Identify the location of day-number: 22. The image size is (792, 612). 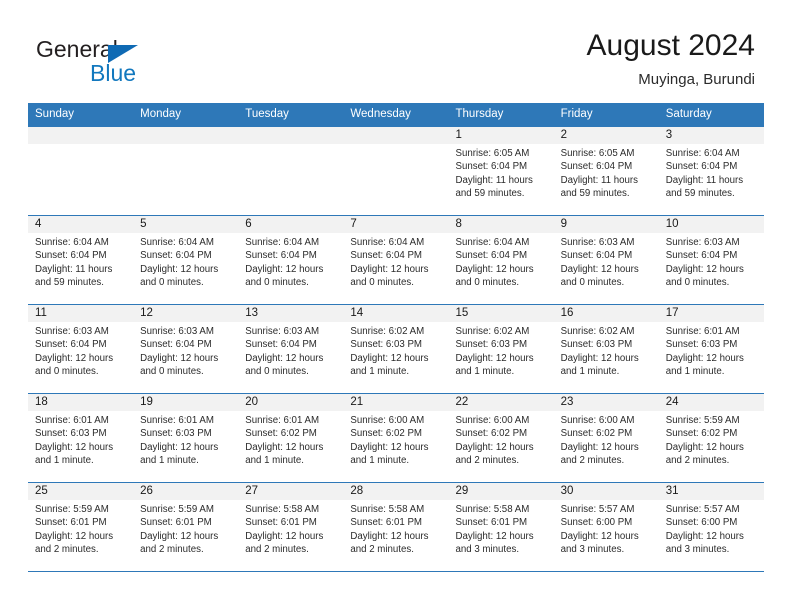
(501, 402).